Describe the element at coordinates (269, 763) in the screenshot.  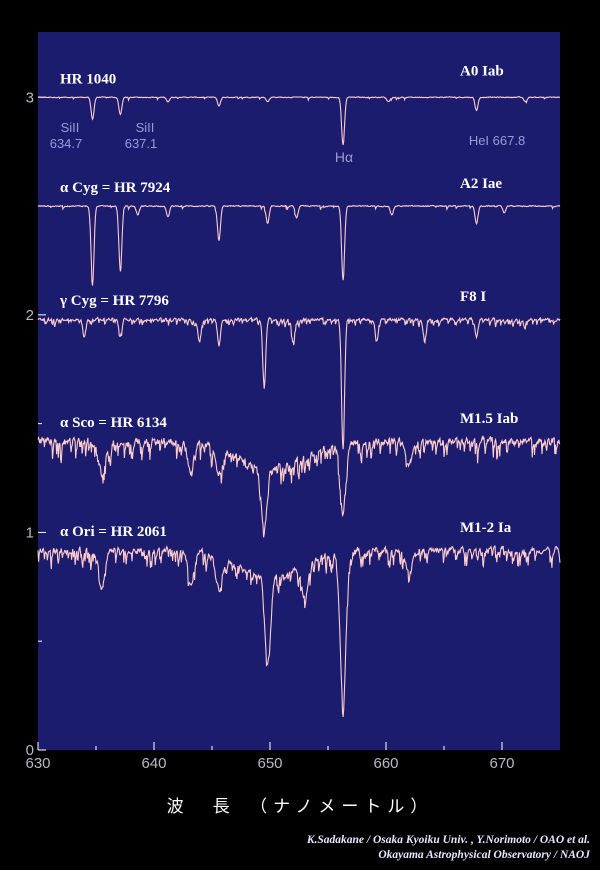
I see `x-tick-label: 650` at that location.